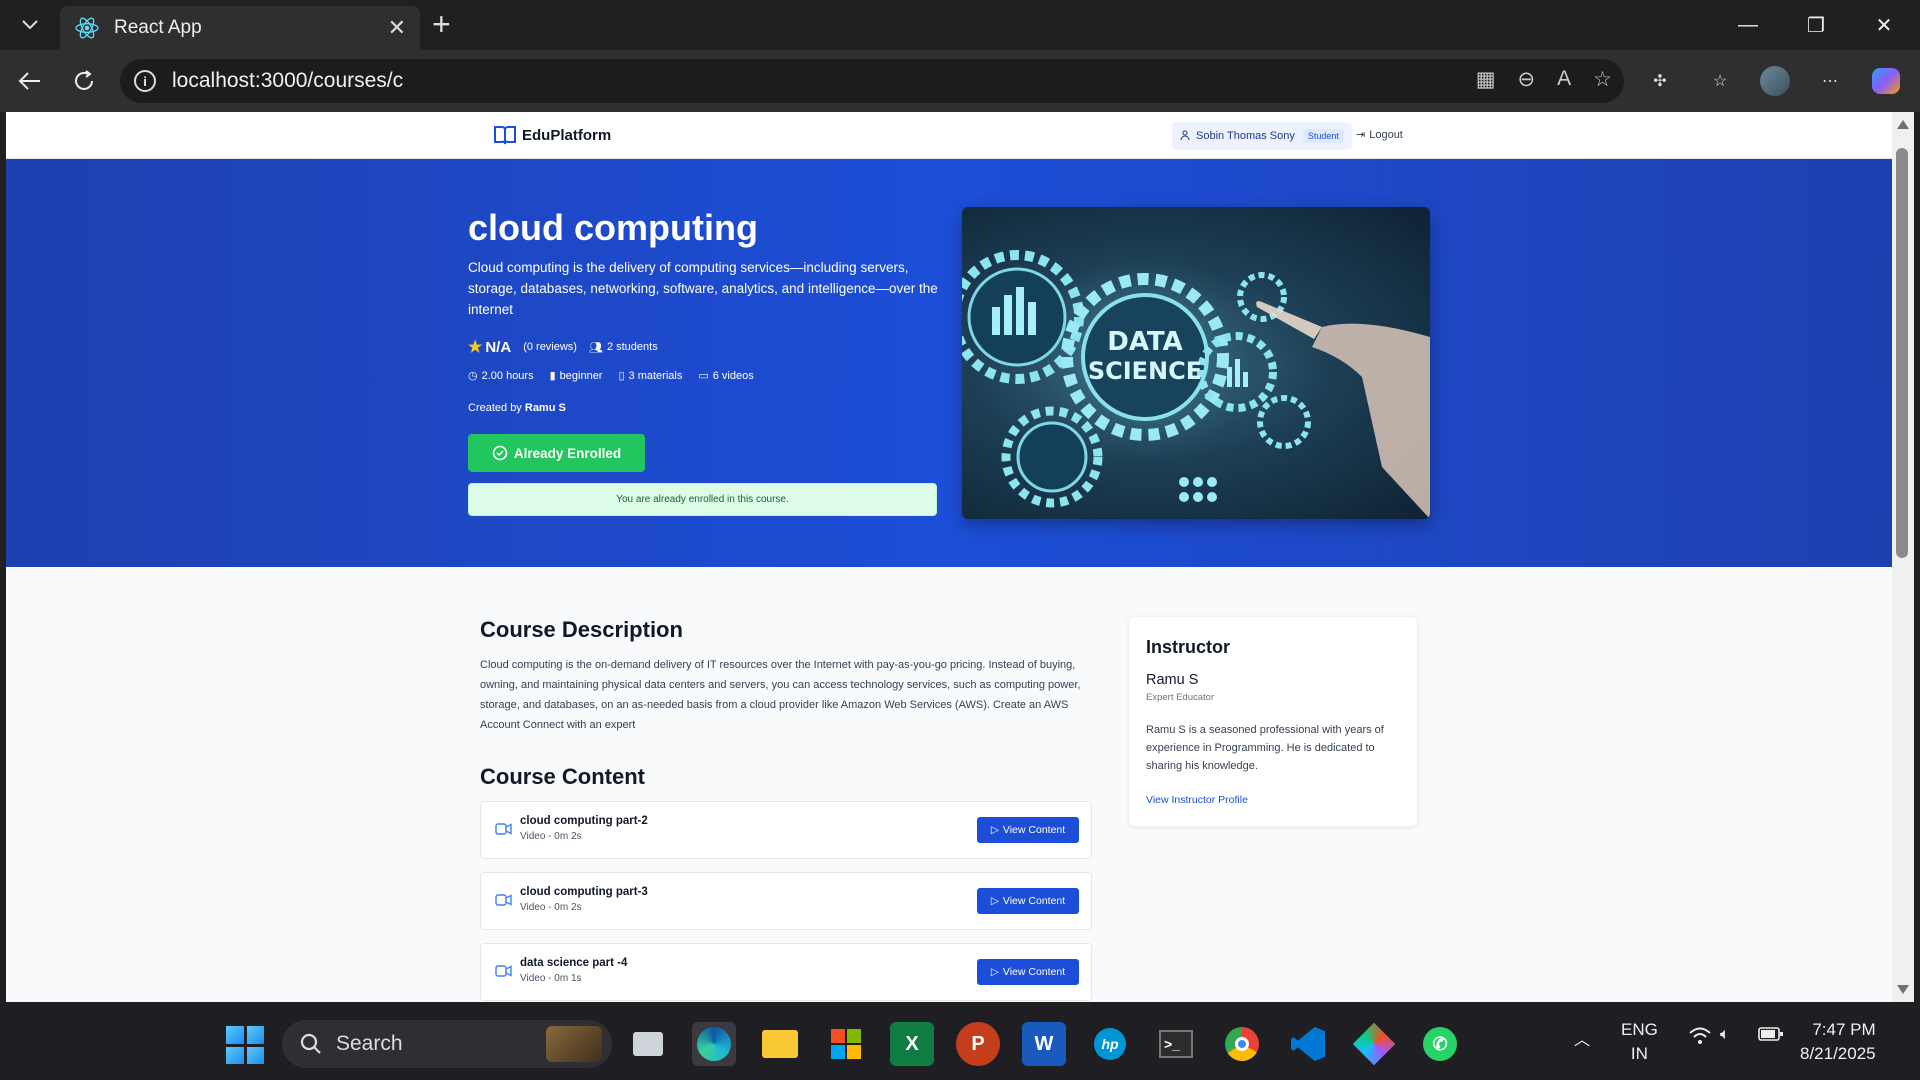 The height and width of the screenshot is (1080, 1920). What do you see at coordinates (1725, 1035) in the screenshot?
I see `volume-icon: 🔈︎` at bounding box center [1725, 1035].